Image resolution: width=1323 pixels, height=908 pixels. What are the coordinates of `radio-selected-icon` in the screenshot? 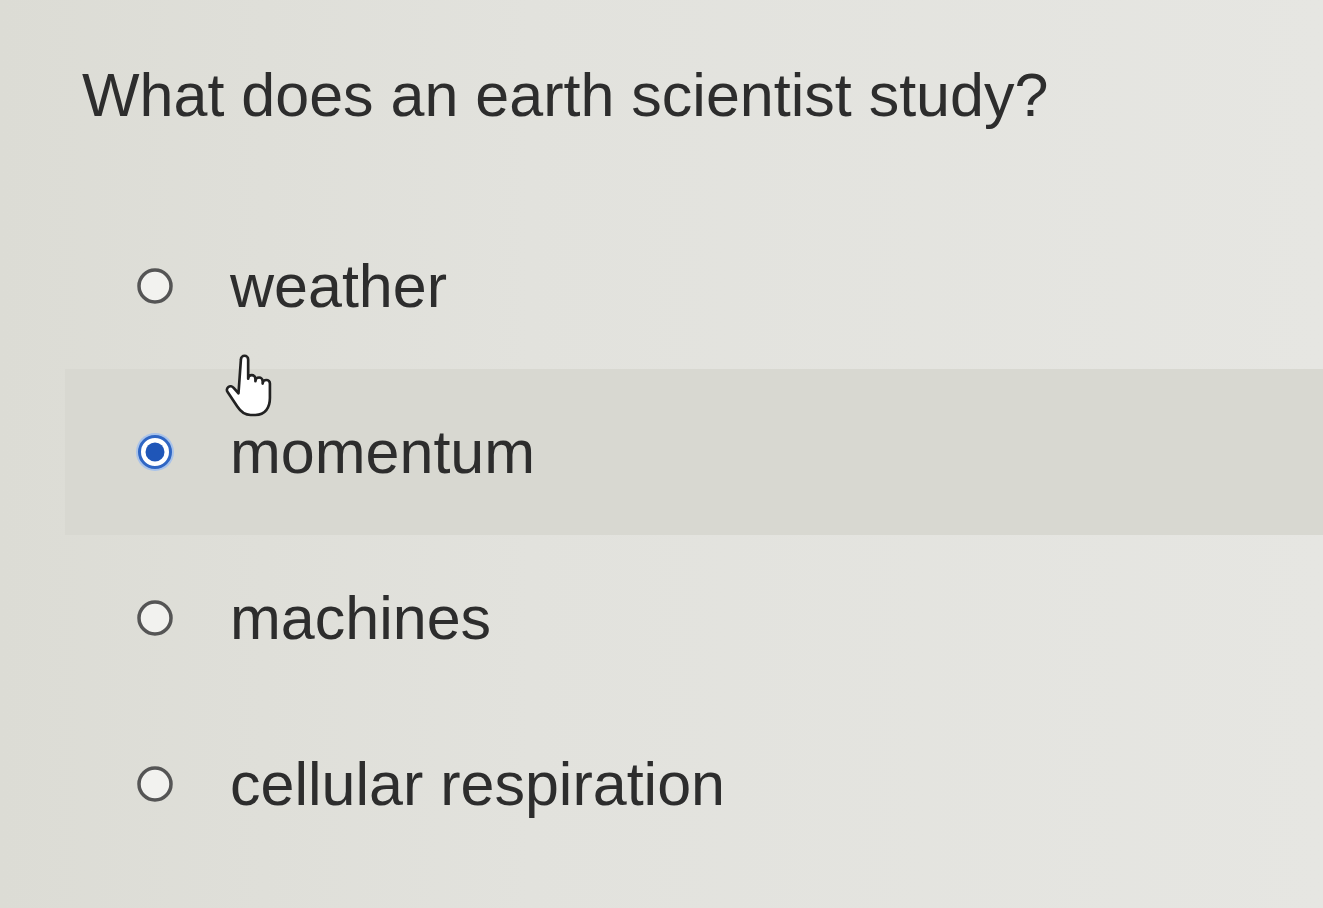 It's located at (155, 452).